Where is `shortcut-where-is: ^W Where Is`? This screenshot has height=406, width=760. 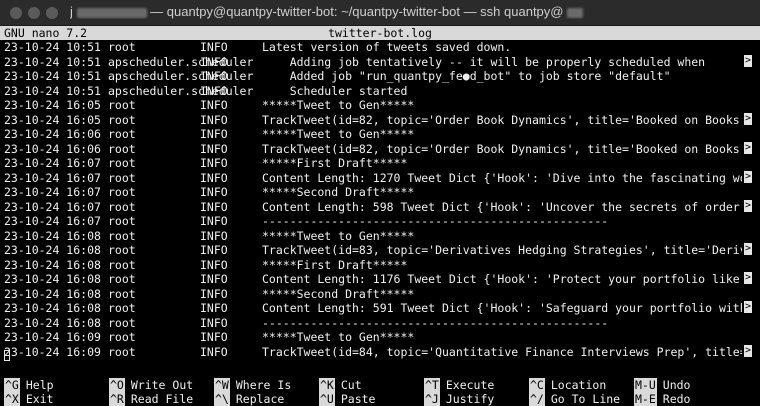
shortcut-where-is: ^W Where Is is located at coordinates (252, 385).